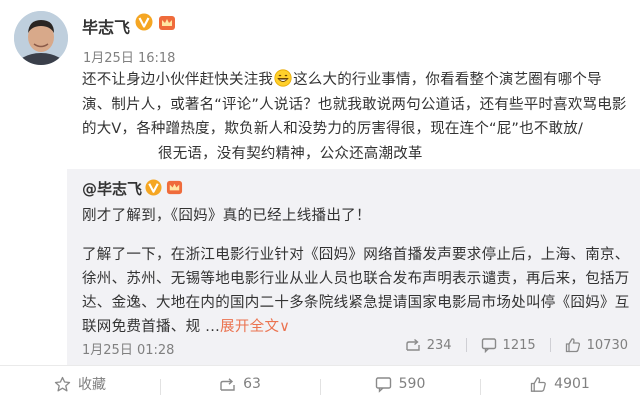 The height and width of the screenshot is (402, 640). Describe the element at coordinates (252, 384) in the screenshot. I see `repost-count: 63` at that location.